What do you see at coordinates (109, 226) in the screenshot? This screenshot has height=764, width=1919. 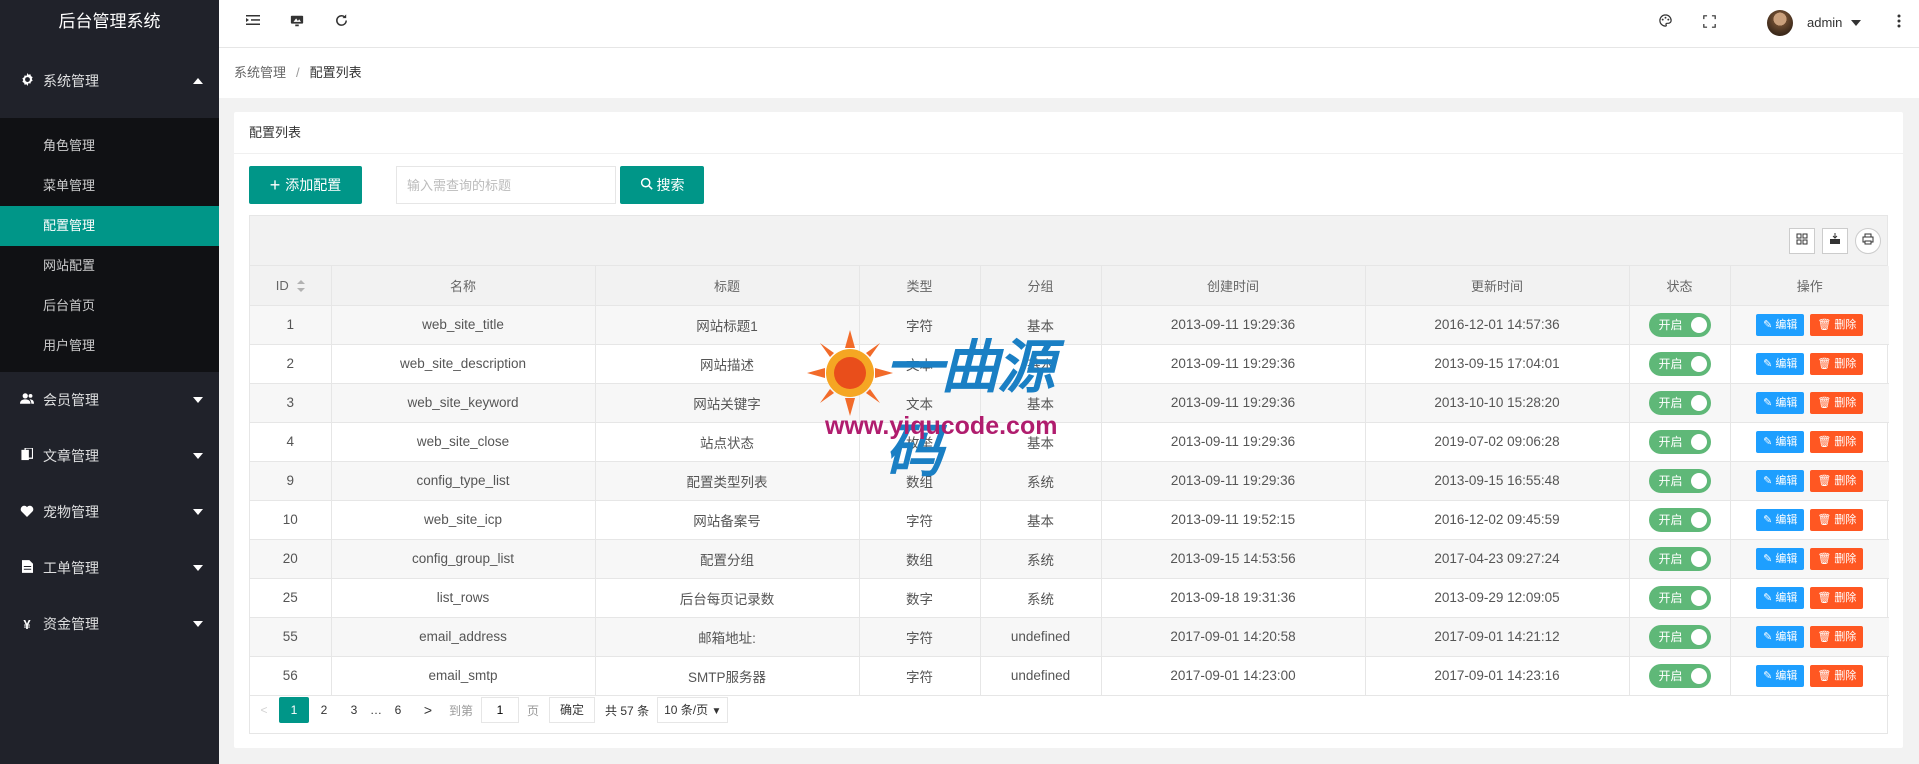 I see `sidebar-subitem: 配置管理` at bounding box center [109, 226].